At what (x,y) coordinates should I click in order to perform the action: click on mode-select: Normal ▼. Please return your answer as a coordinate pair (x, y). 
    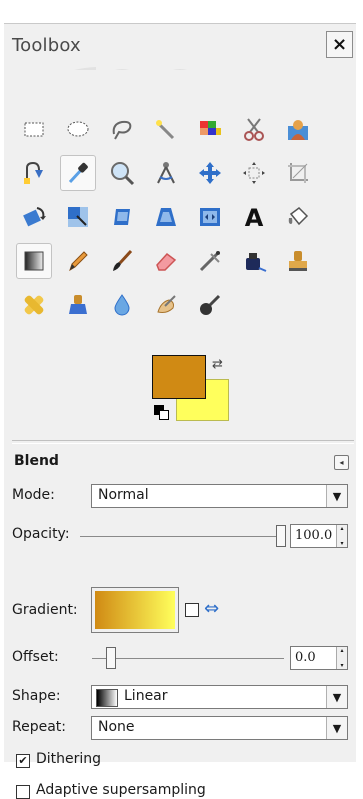
    Looking at the image, I should click on (219, 496).